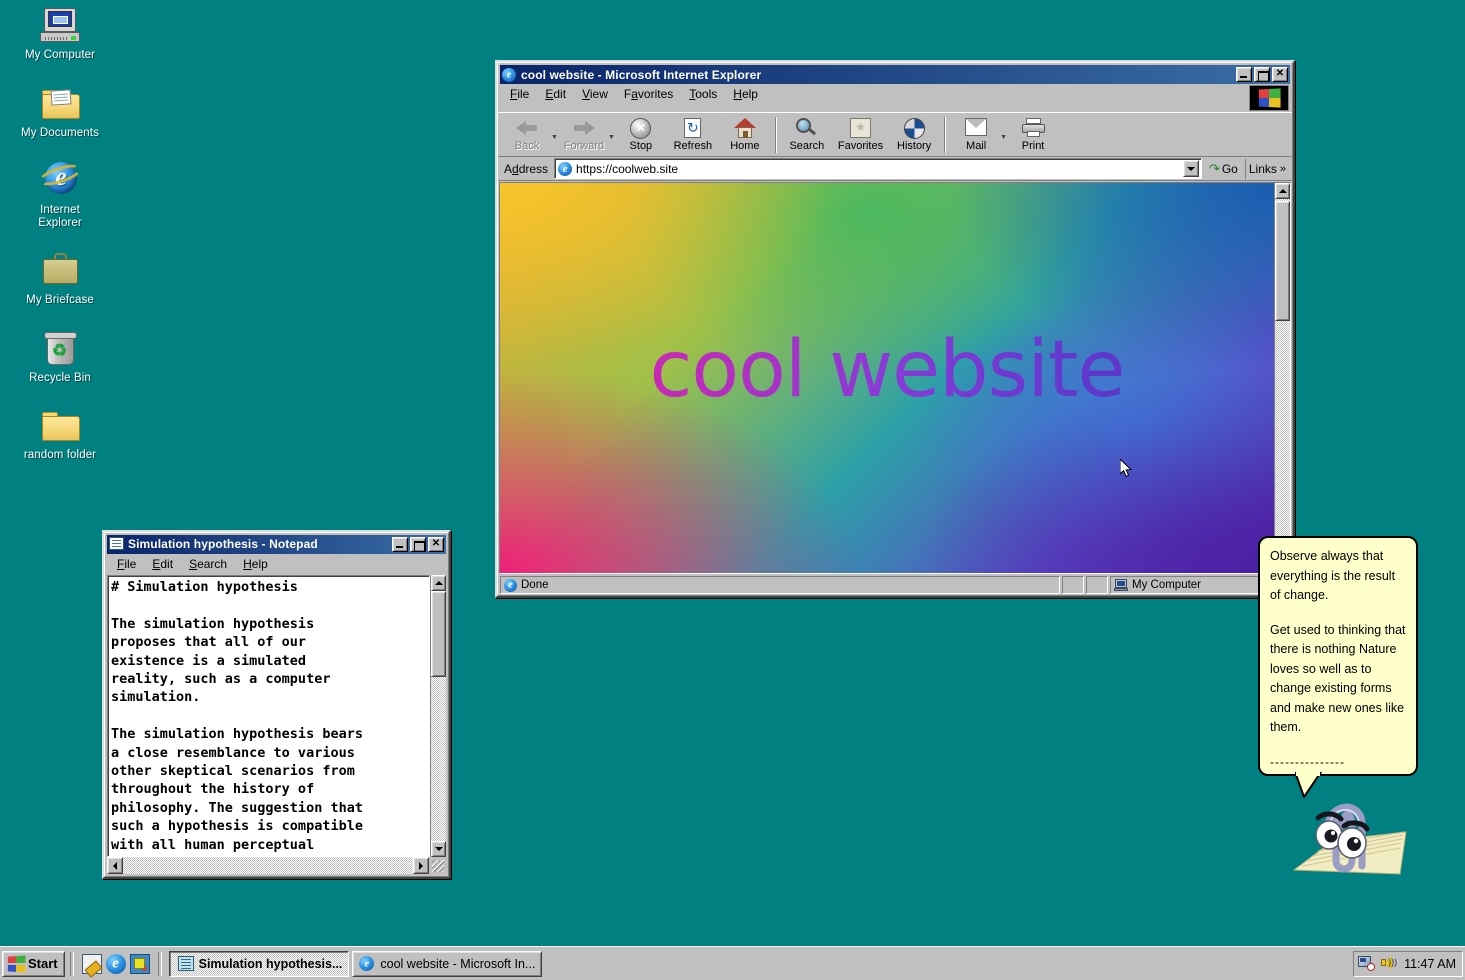 The width and height of the screenshot is (1465, 980). What do you see at coordinates (1033, 128) in the screenshot?
I see `printer-icon` at bounding box center [1033, 128].